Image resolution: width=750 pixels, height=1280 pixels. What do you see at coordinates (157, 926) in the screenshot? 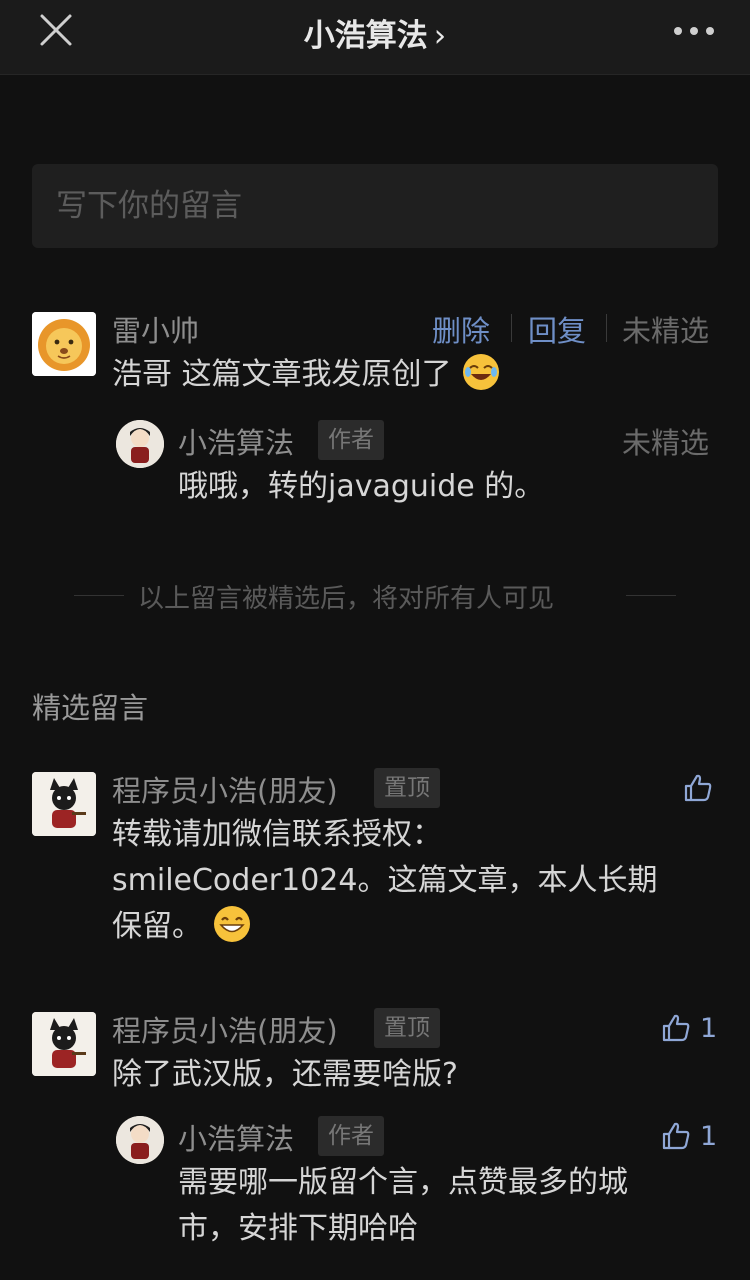
I see `comment-line-text: 保留。` at bounding box center [157, 926].